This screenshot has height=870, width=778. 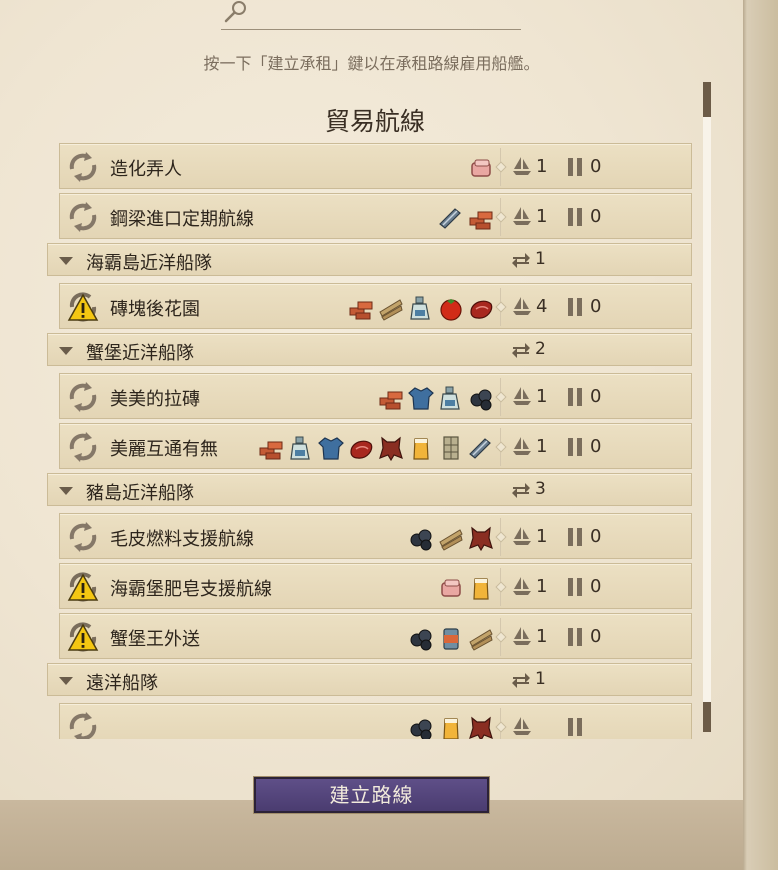 I want to click on trade-route-row: 美麗互通有無 1 0, so click(x=375, y=446).